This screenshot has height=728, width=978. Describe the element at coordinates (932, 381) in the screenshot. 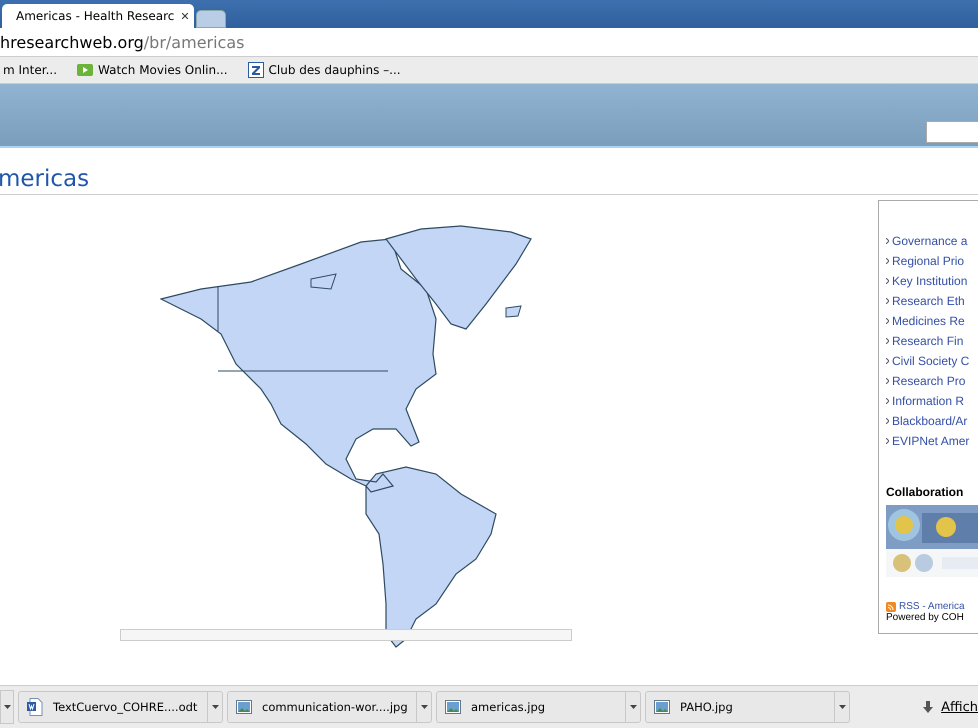

I see `sidebar-link: Research Pro` at that location.